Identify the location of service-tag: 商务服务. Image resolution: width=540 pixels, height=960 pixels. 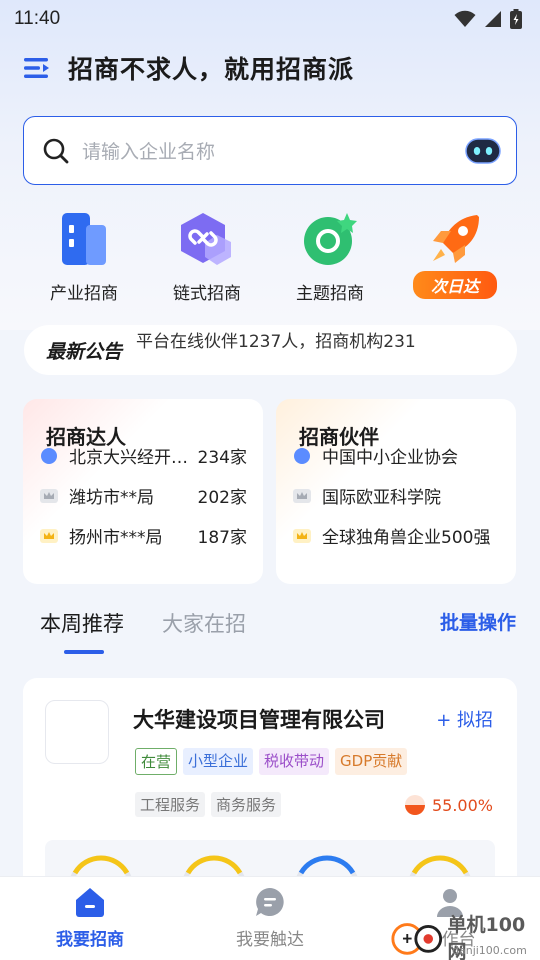
(246, 804).